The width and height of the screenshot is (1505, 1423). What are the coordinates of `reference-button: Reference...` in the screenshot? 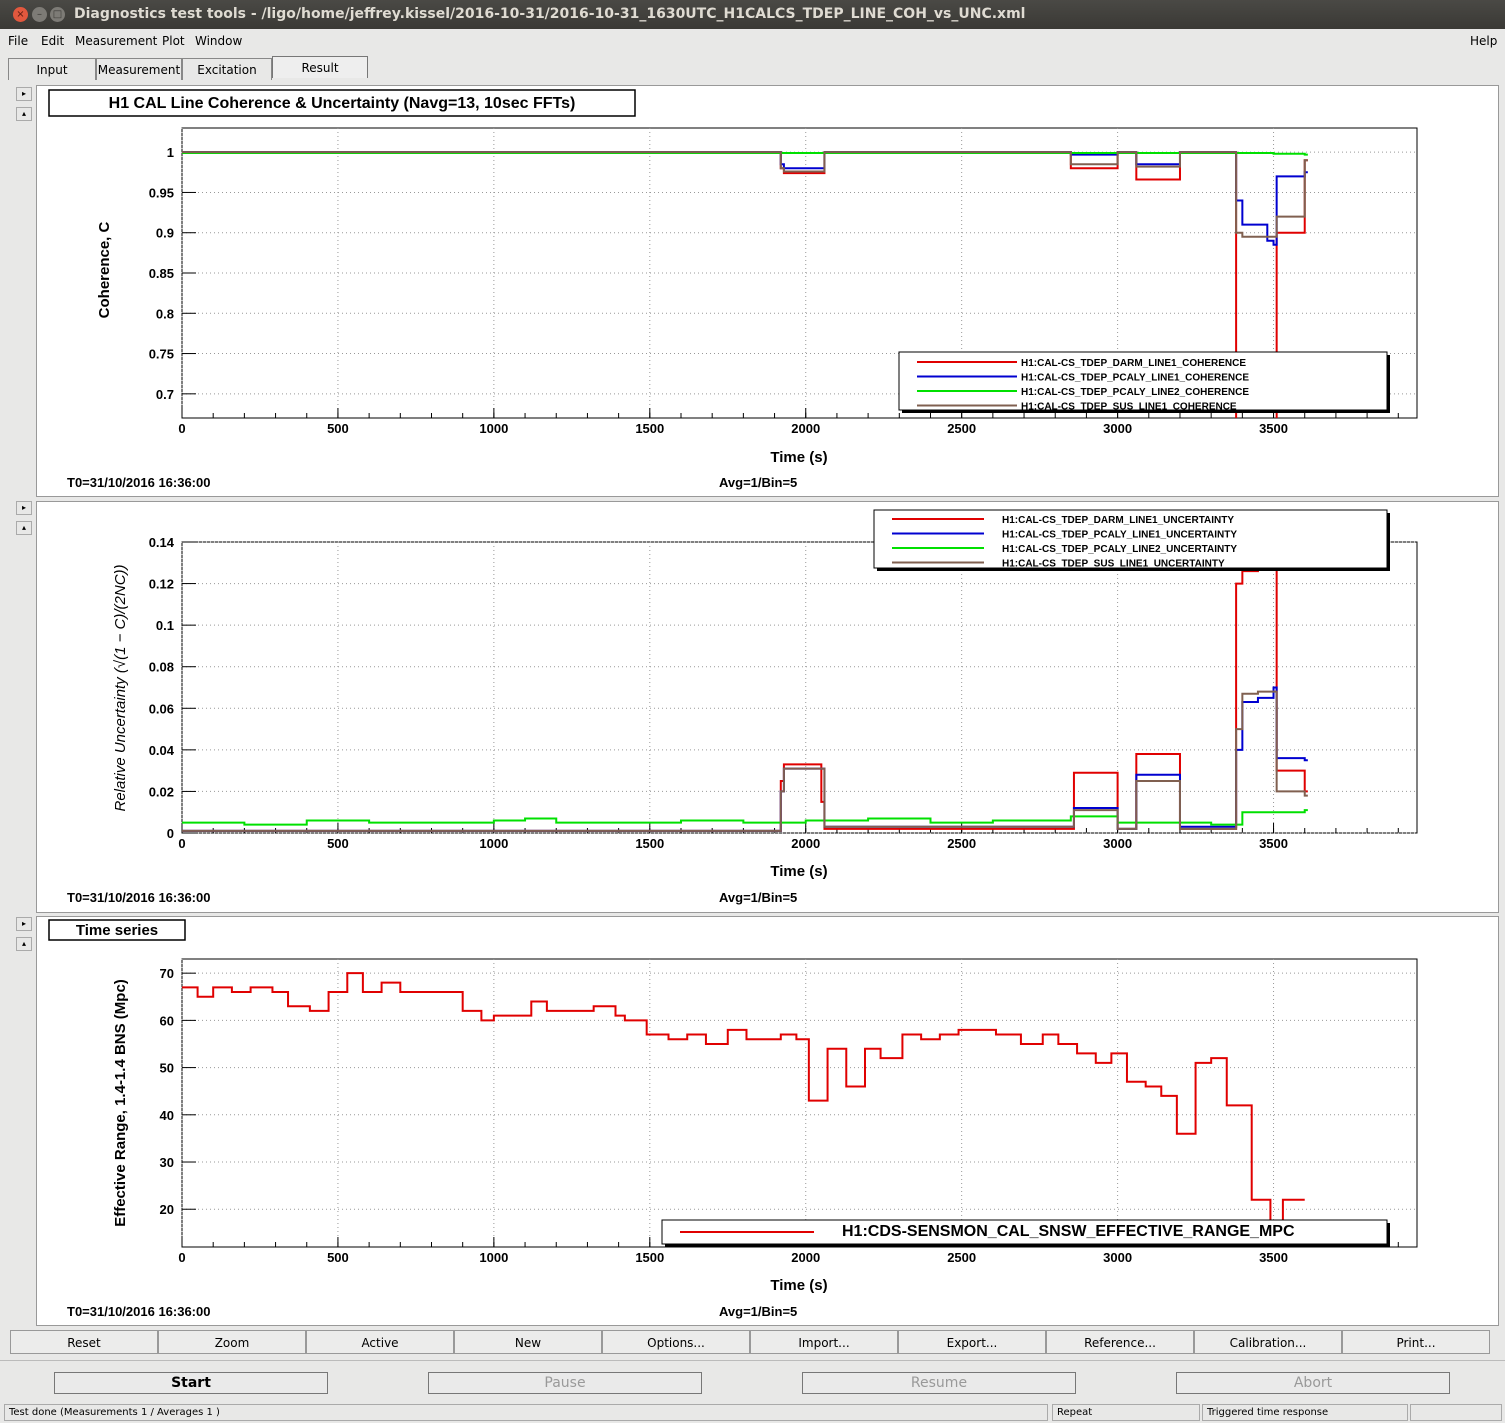 It's located at (1120, 1342).